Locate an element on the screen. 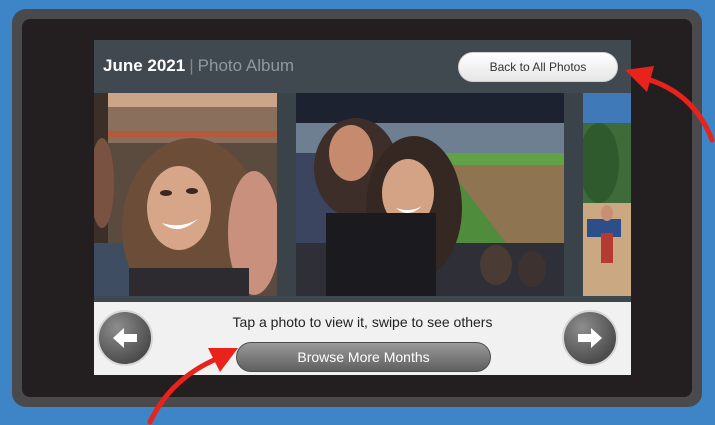 This screenshot has width=715, height=425. next-photo-button is located at coordinates (590, 338).